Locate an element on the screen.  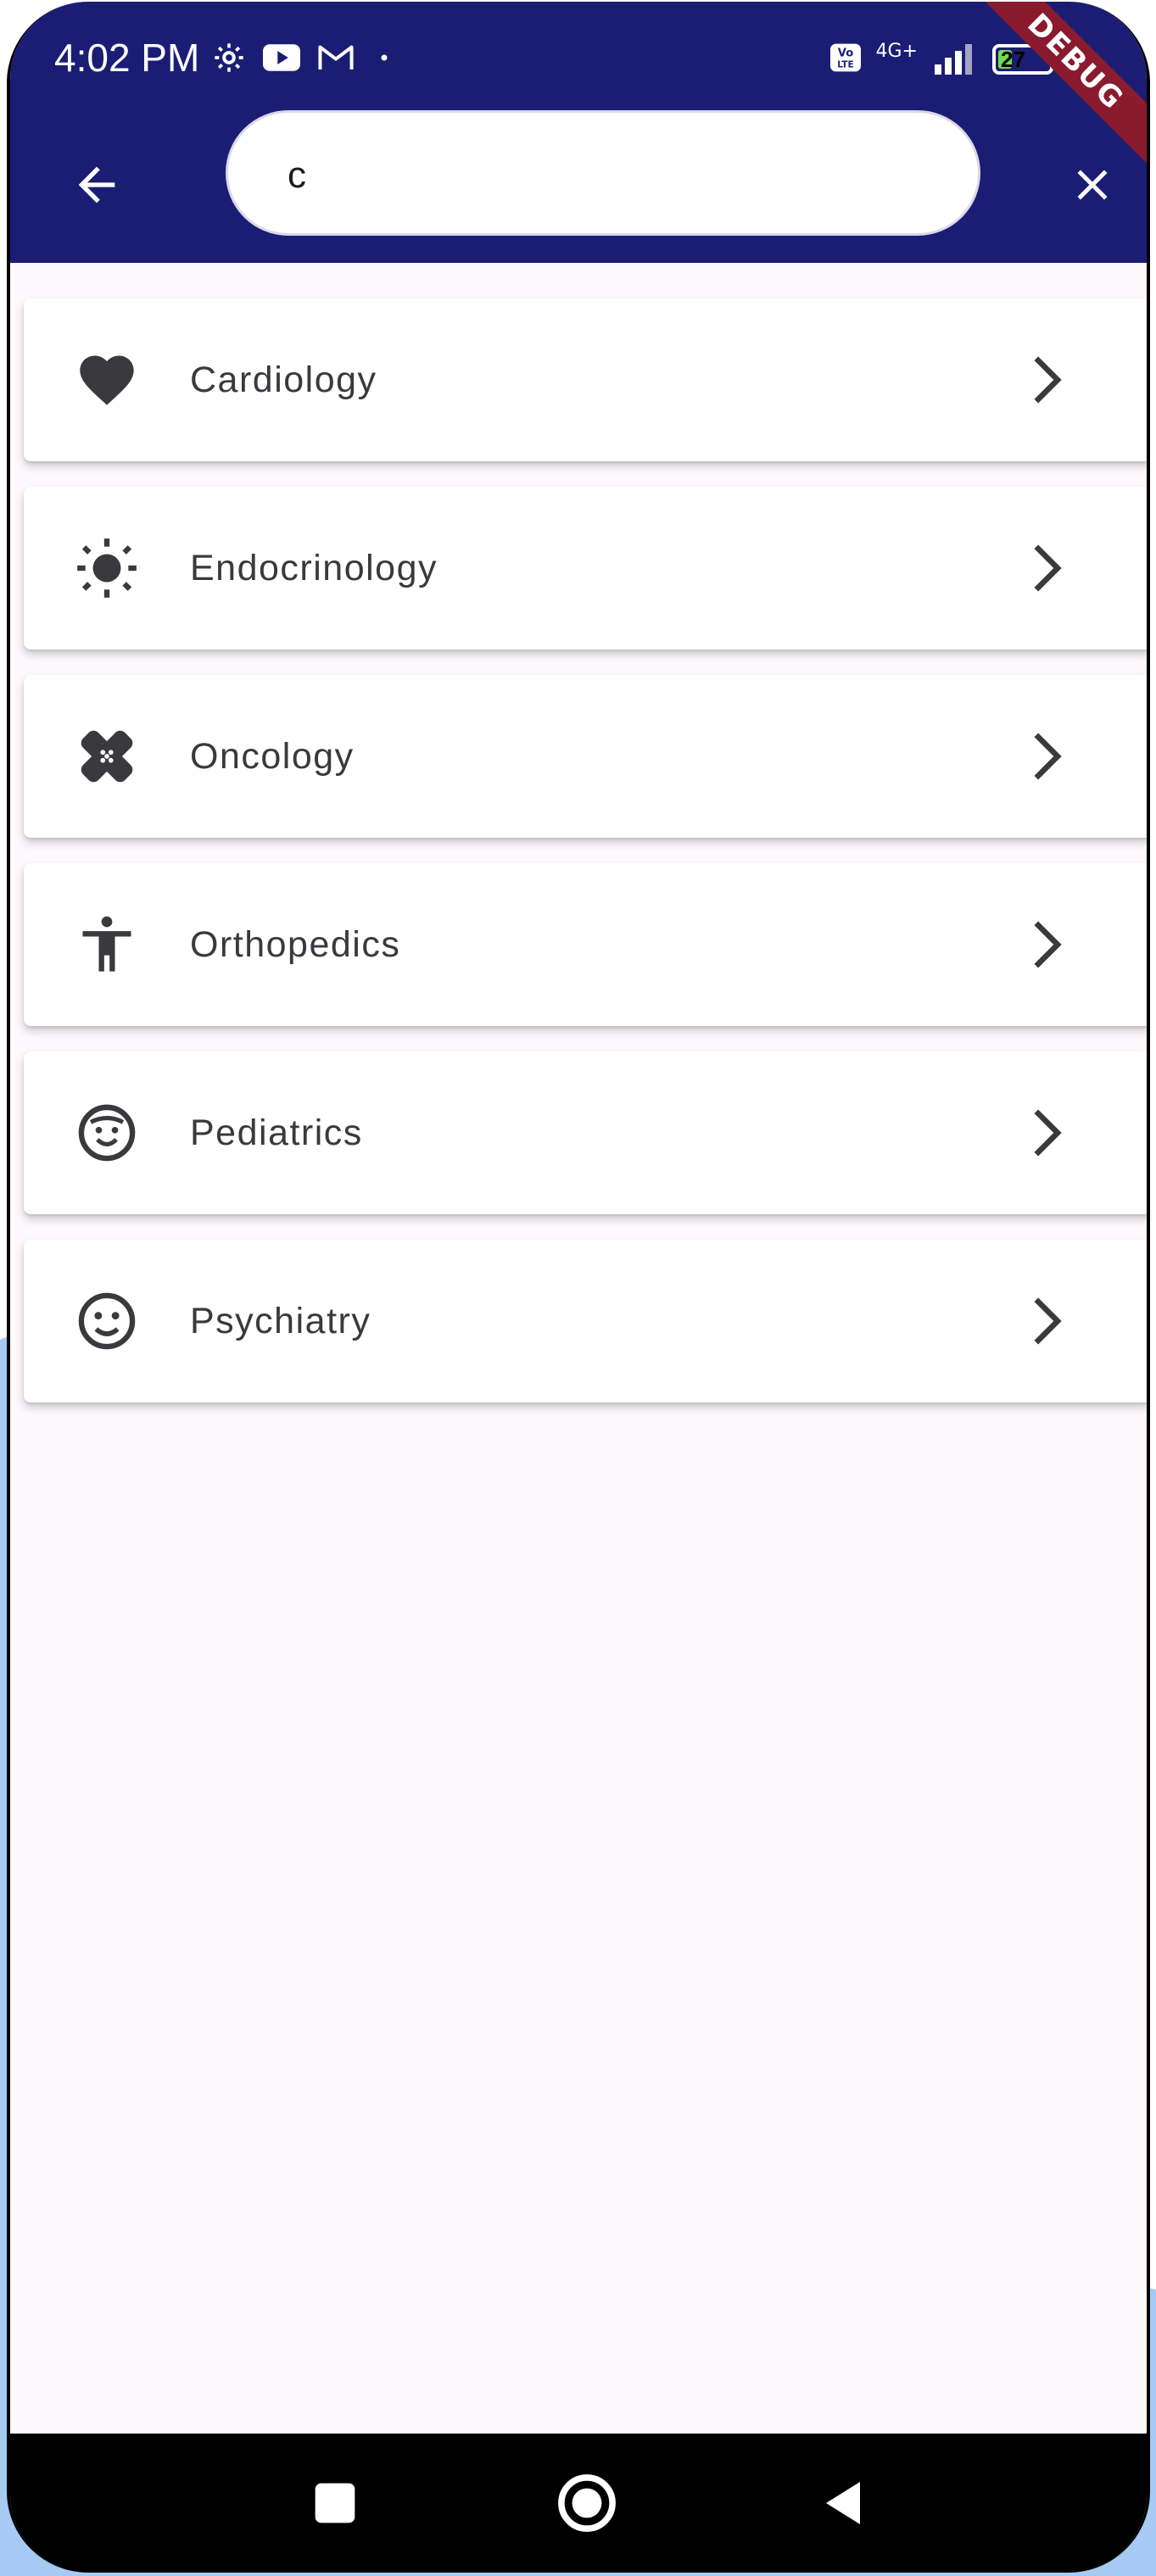
list-item-psychiatry: Psychiatry is located at coordinates (585, 1321).